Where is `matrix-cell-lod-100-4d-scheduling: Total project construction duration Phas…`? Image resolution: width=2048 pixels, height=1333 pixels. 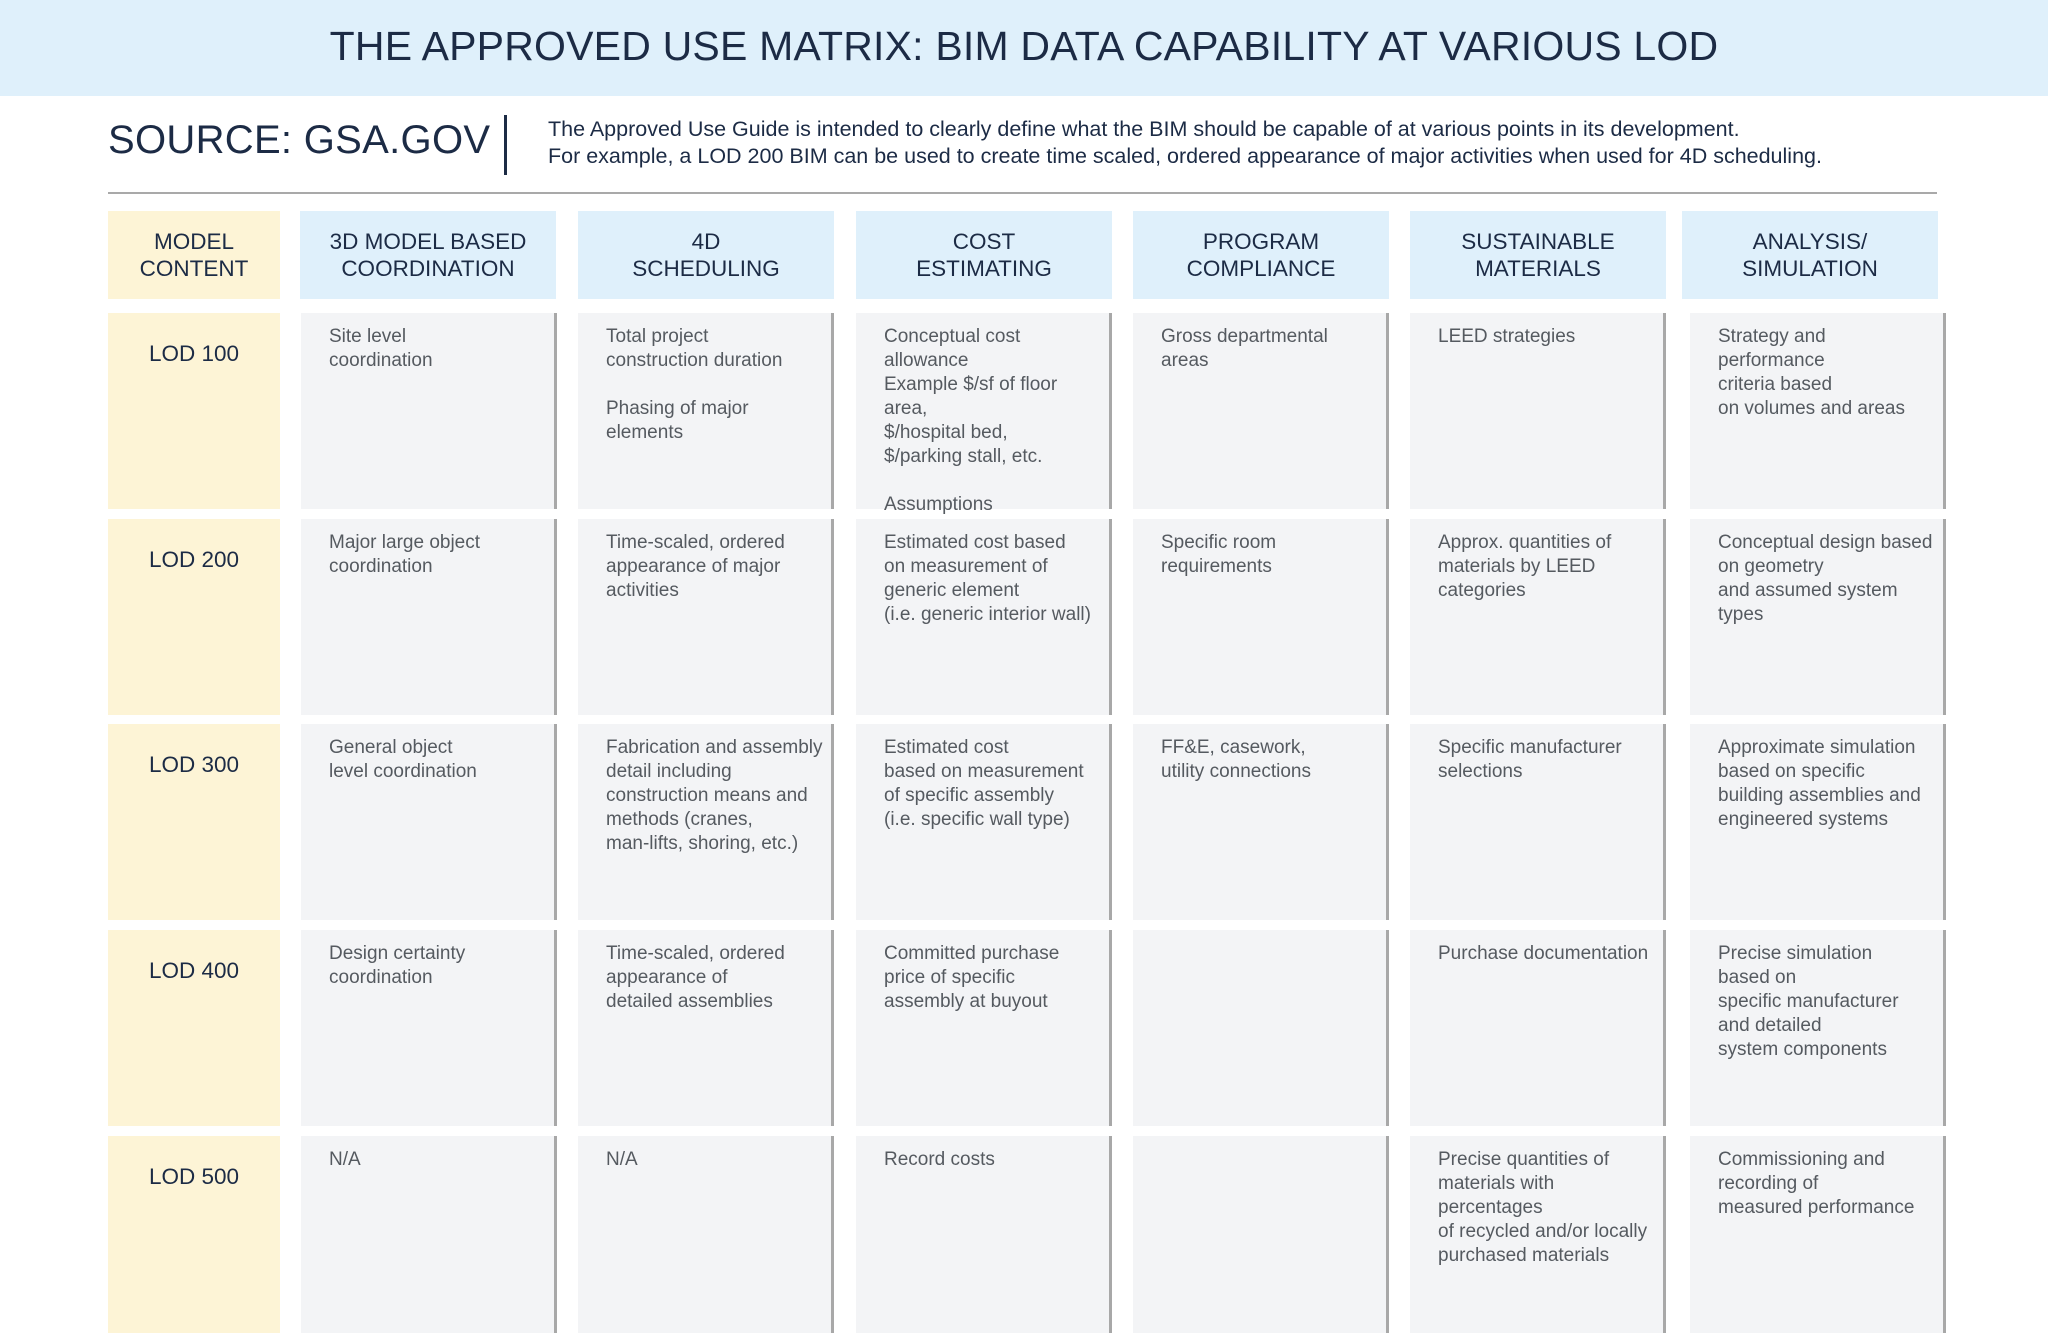
matrix-cell-lod-100-4d-scheduling: Total project construction duration Phas… is located at coordinates (706, 411).